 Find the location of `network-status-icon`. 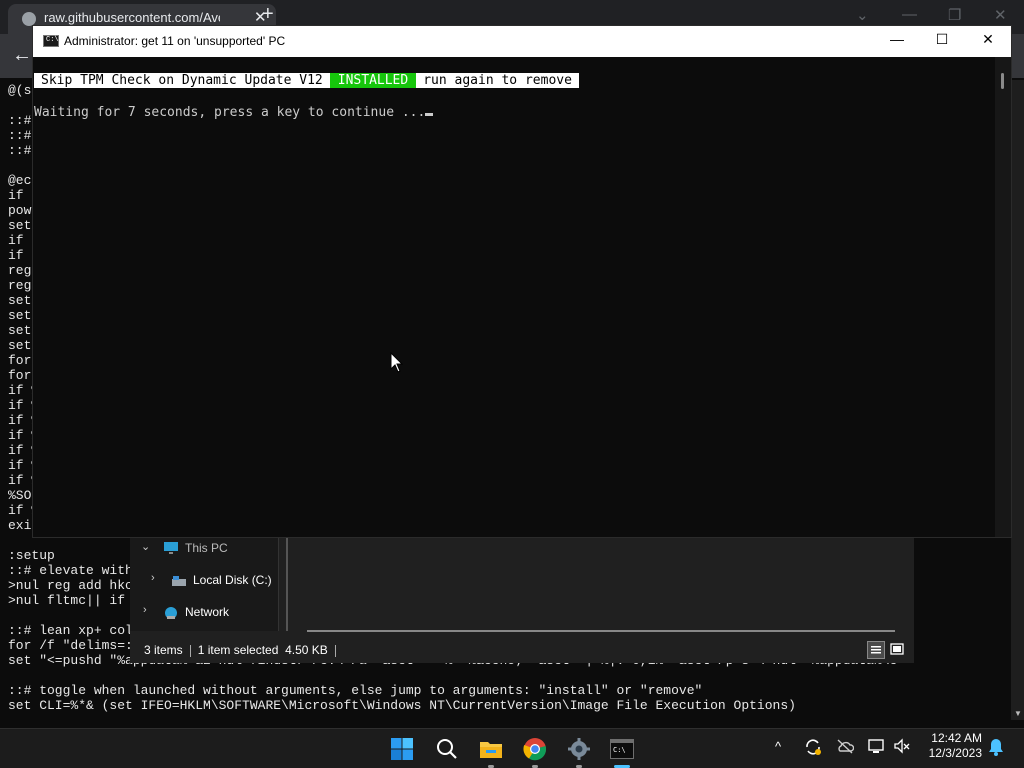

network-status-icon is located at coordinates (877, 746).